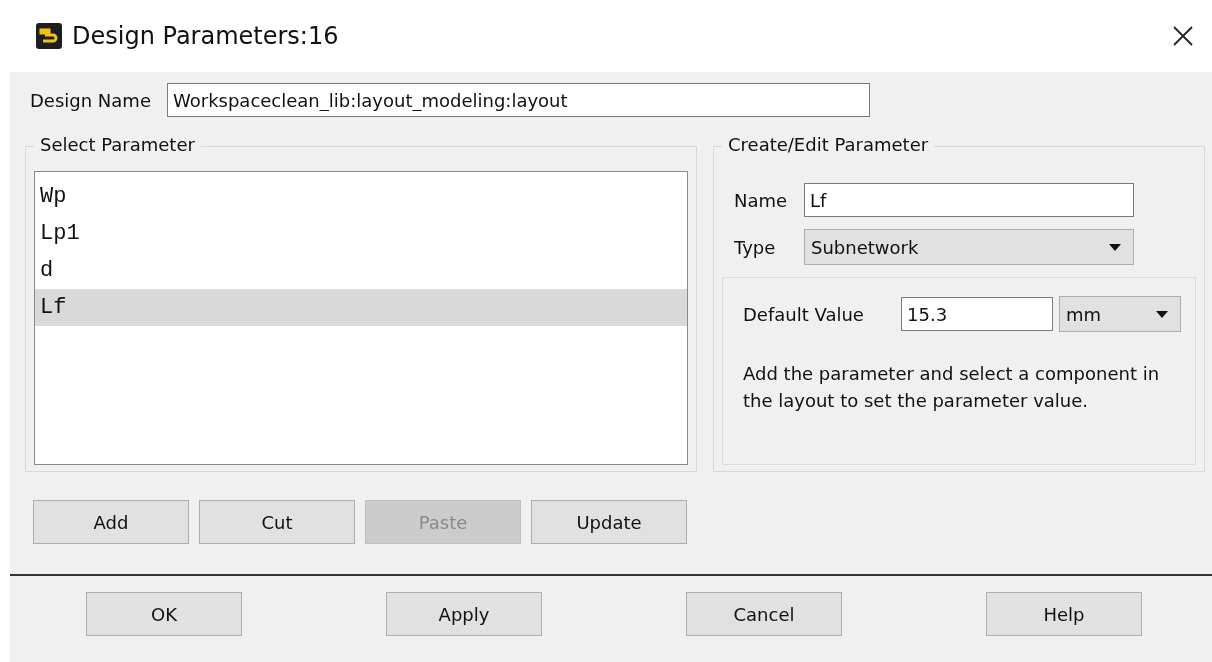 The image size is (1212, 662). Describe the element at coordinates (755, 247) in the screenshot. I see `type-label: Type` at that location.